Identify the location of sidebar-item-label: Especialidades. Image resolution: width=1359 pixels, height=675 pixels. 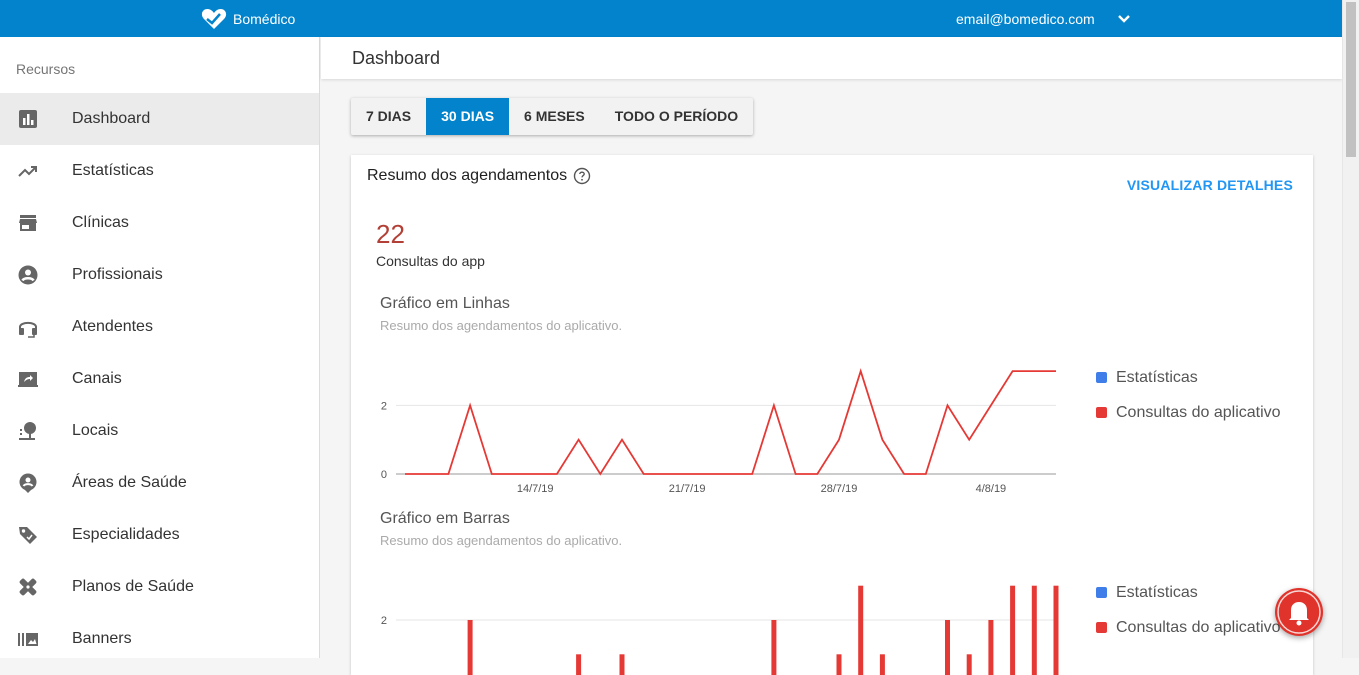
(126, 534).